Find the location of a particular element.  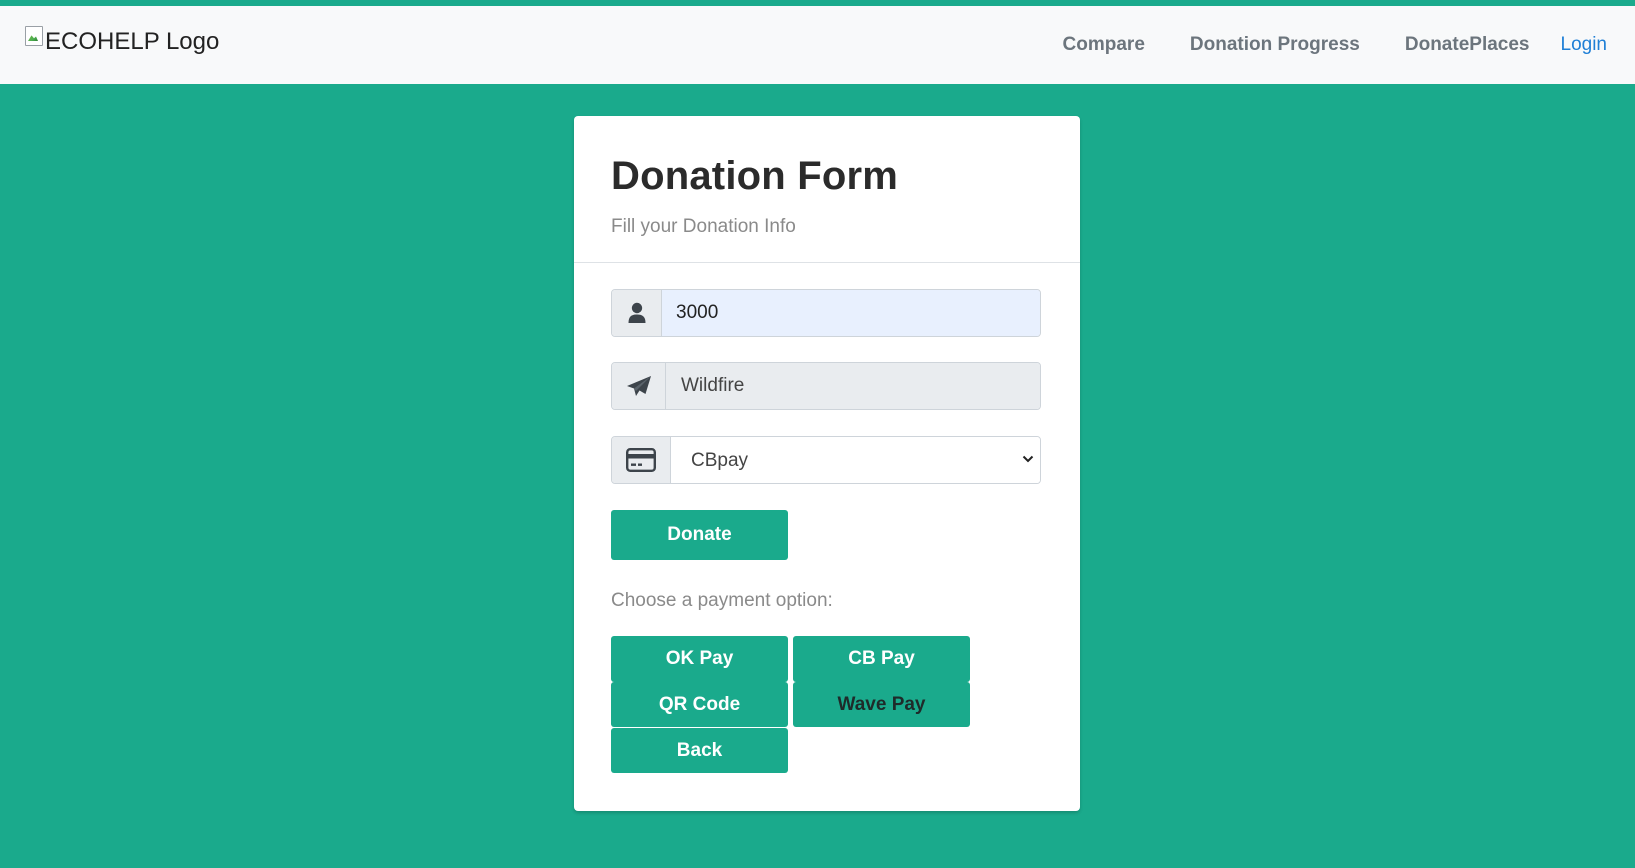

user-icon is located at coordinates (637, 313).